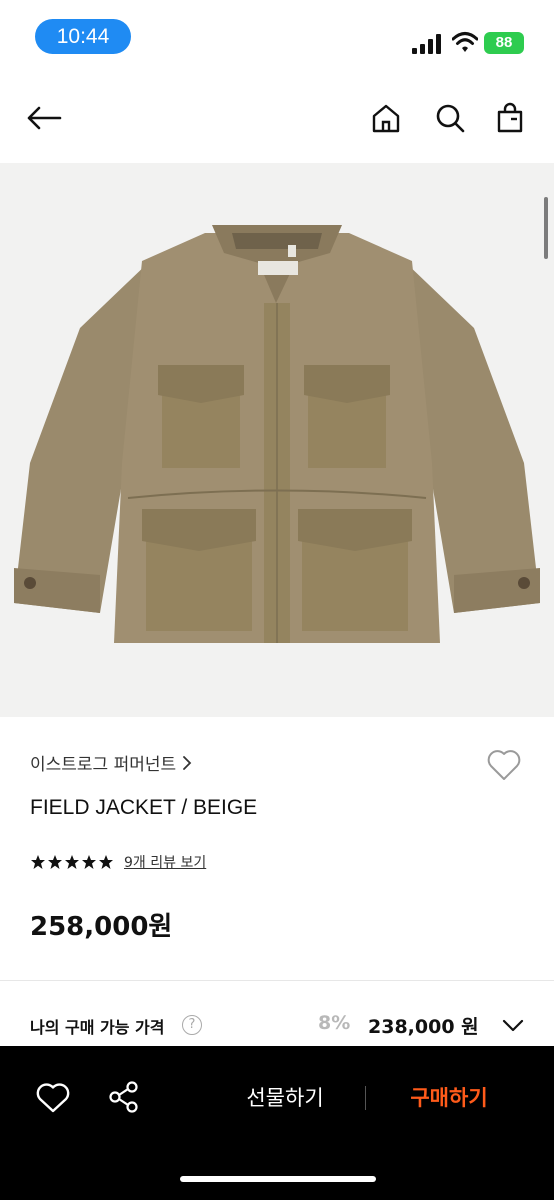 This screenshot has width=554, height=1200. I want to click on nav-bar, so click(277, 121).